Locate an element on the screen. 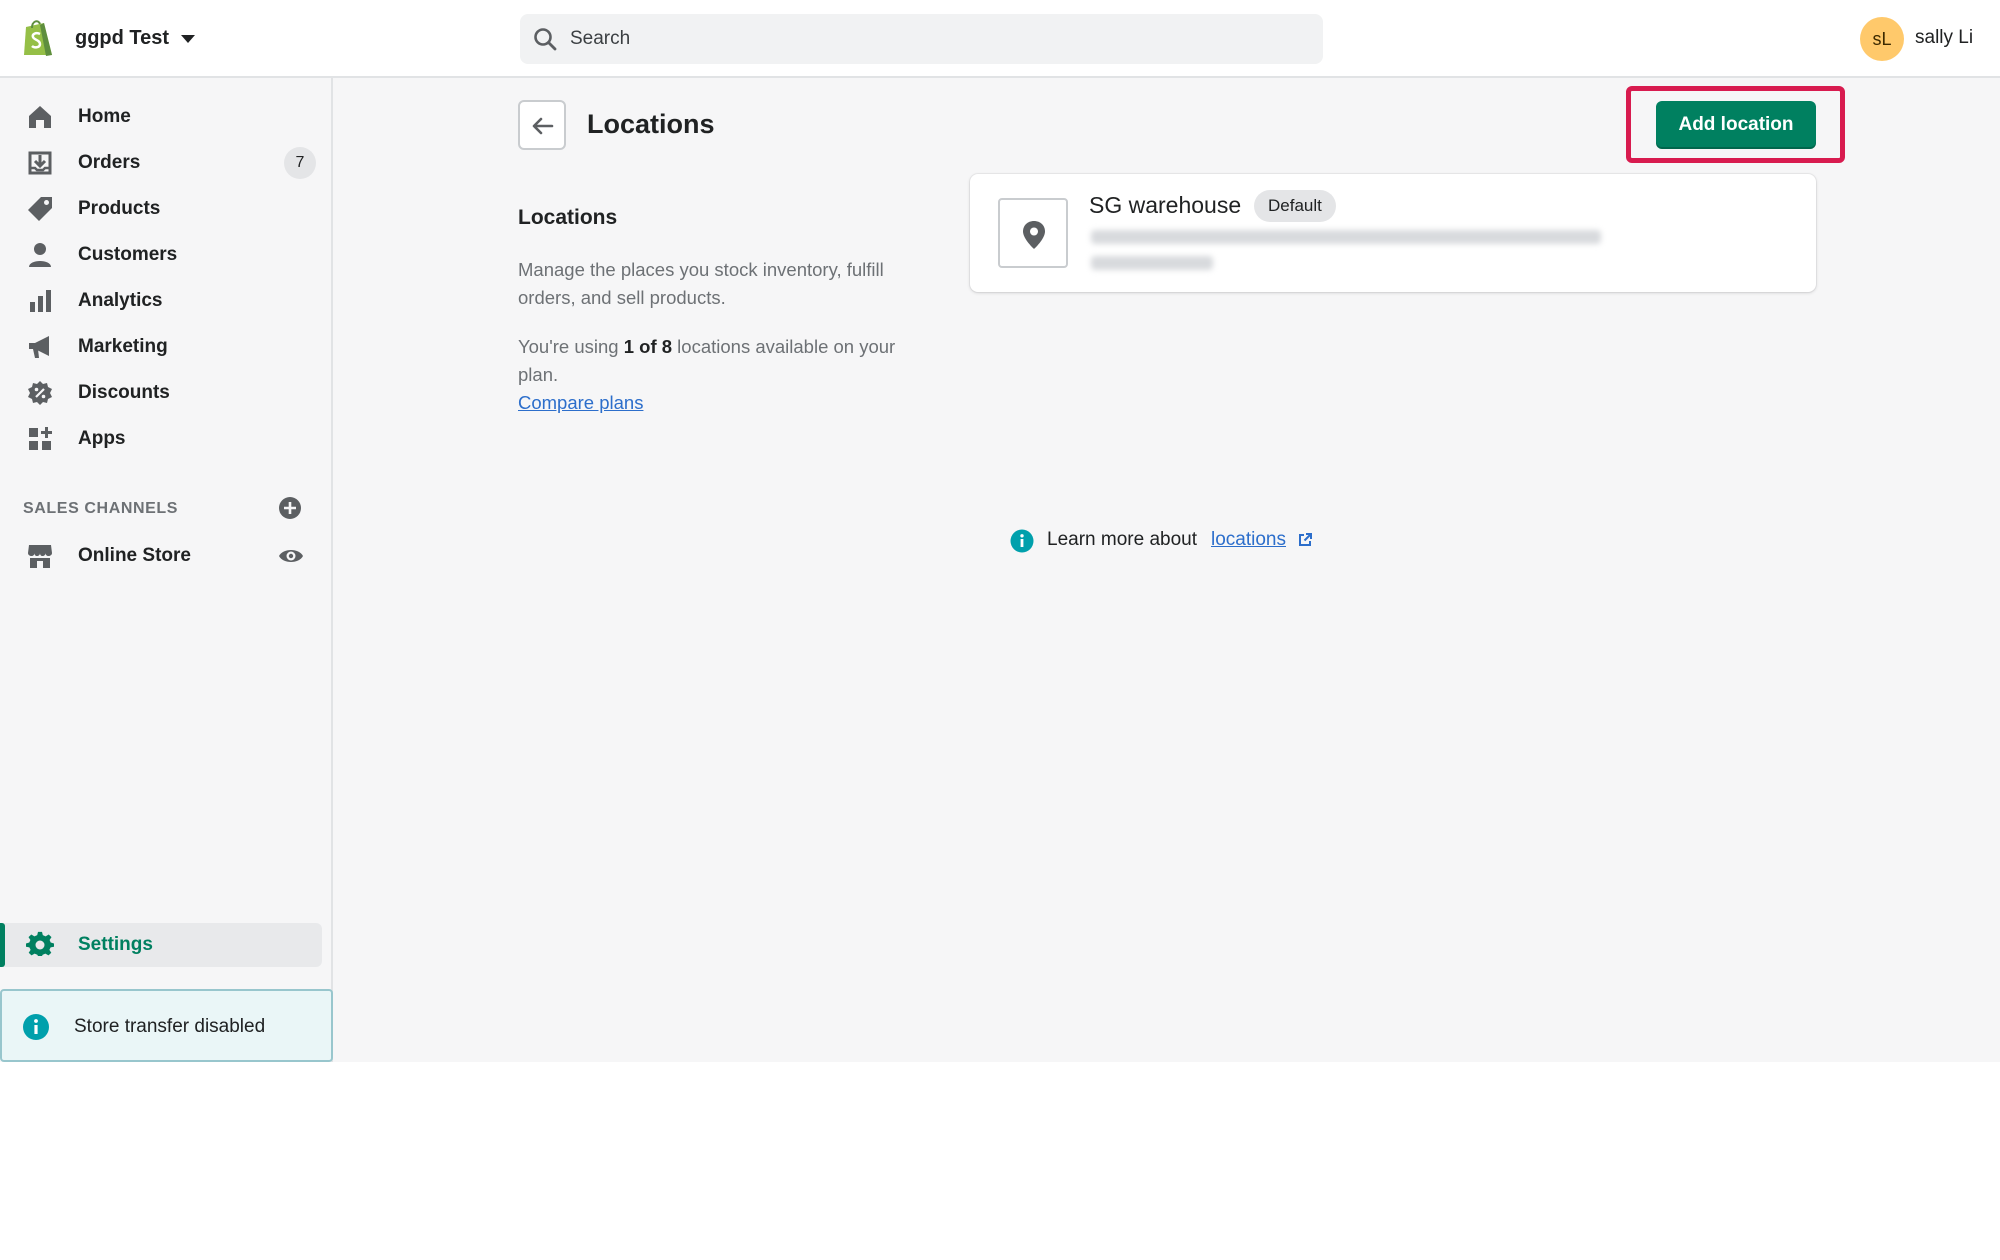 This screenshot has width=2000, height=1260. gear-icon is located at coordinates (40, 944).